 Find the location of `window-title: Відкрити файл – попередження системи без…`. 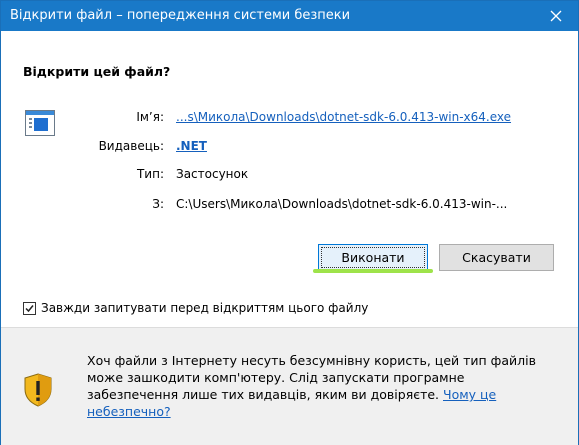

window-title: Відкрити файл – попередження системи без… is located at coordinates (180, 15).